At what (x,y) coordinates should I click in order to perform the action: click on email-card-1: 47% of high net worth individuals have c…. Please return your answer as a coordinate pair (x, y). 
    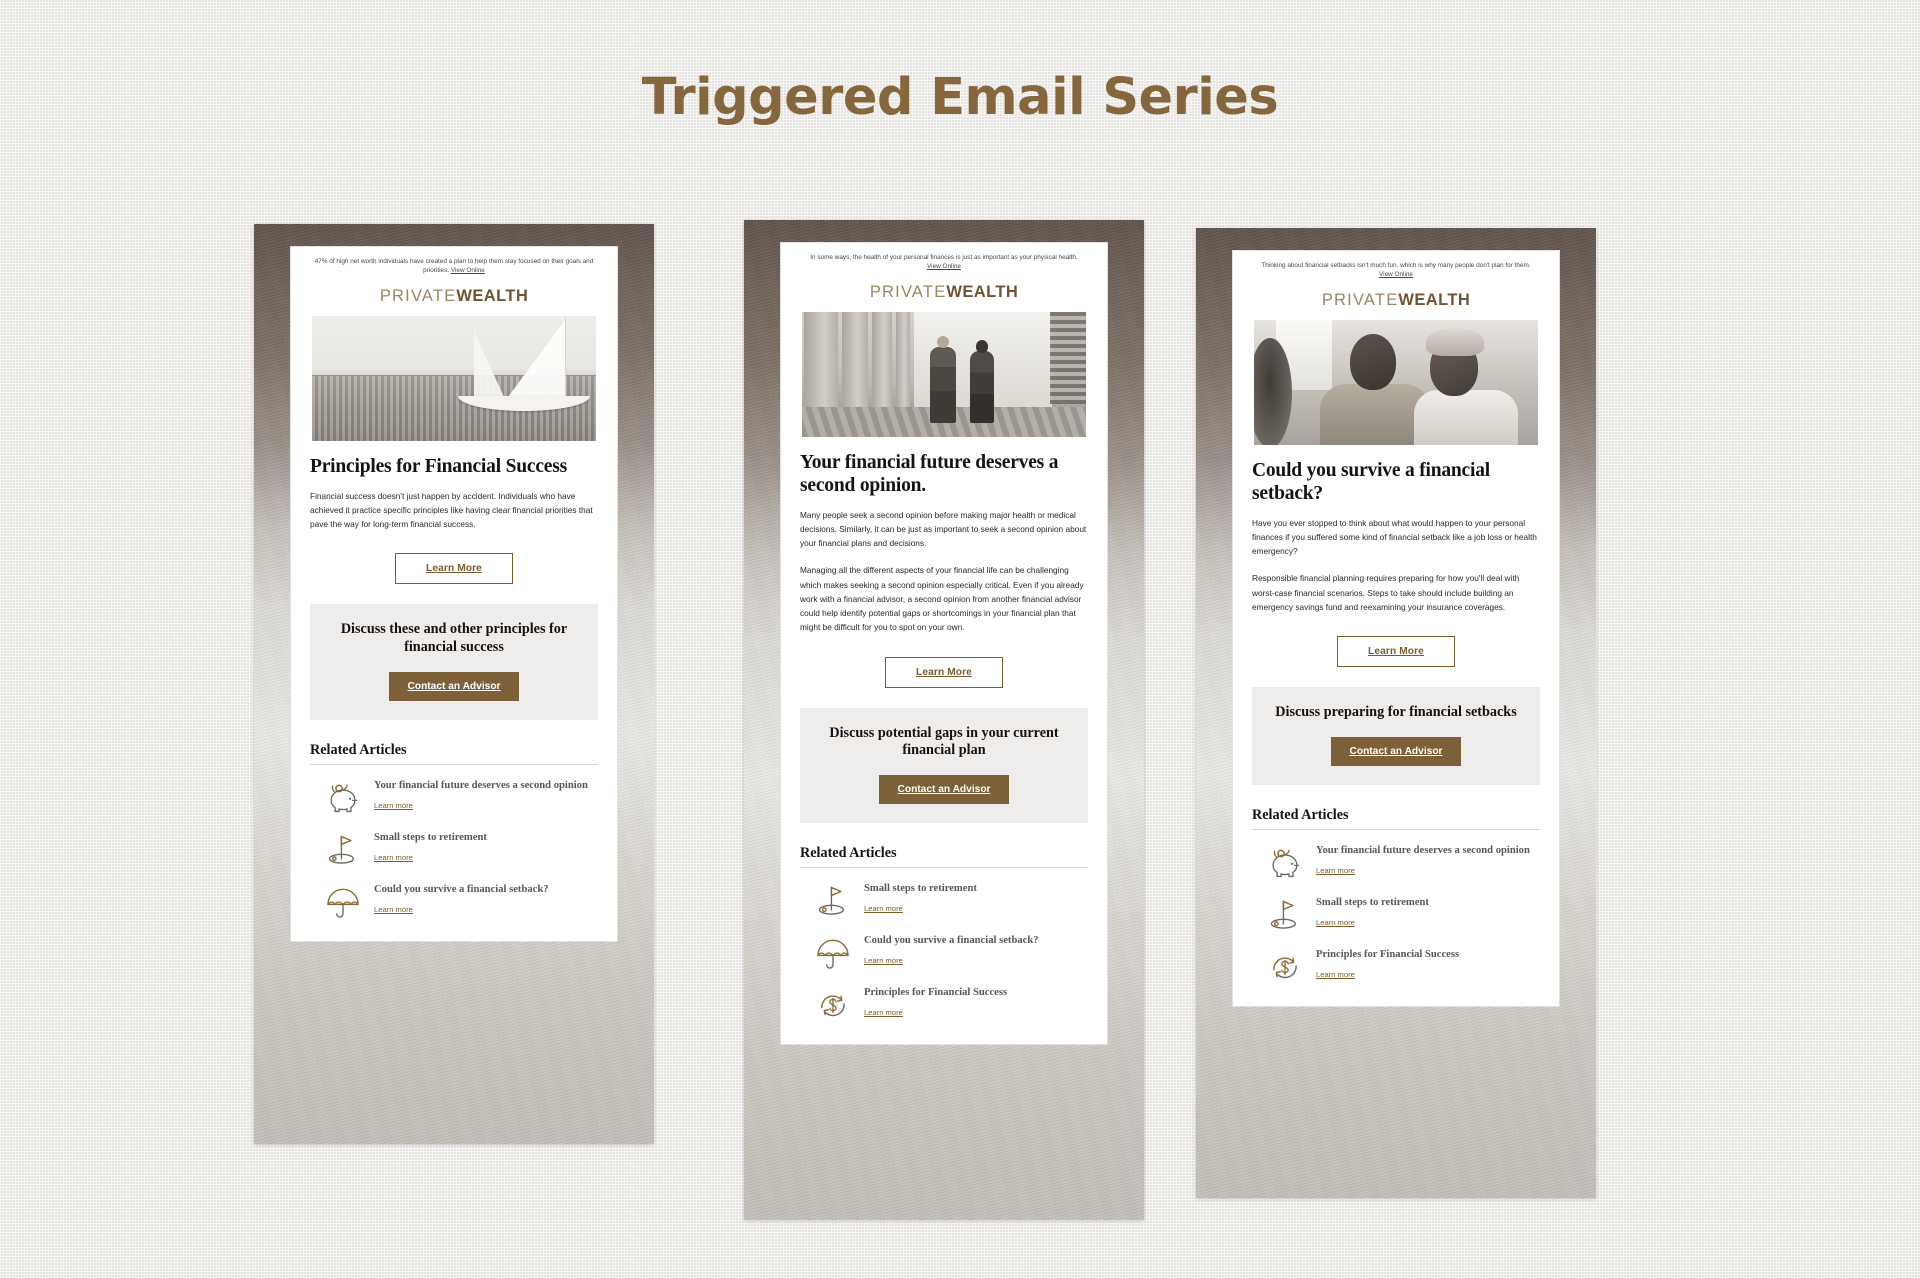
    Looking at the image, I should click on (454, 684).